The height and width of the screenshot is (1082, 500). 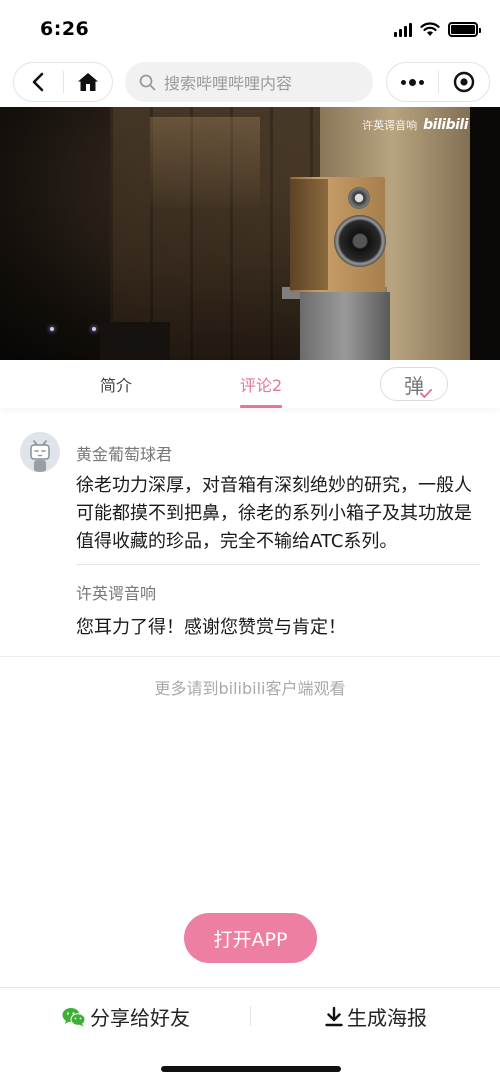 What do you see at coordinates (116, 592) in the screenshot?
I see `reply-username: 许英谔音响` at bounding box center [116, 592].